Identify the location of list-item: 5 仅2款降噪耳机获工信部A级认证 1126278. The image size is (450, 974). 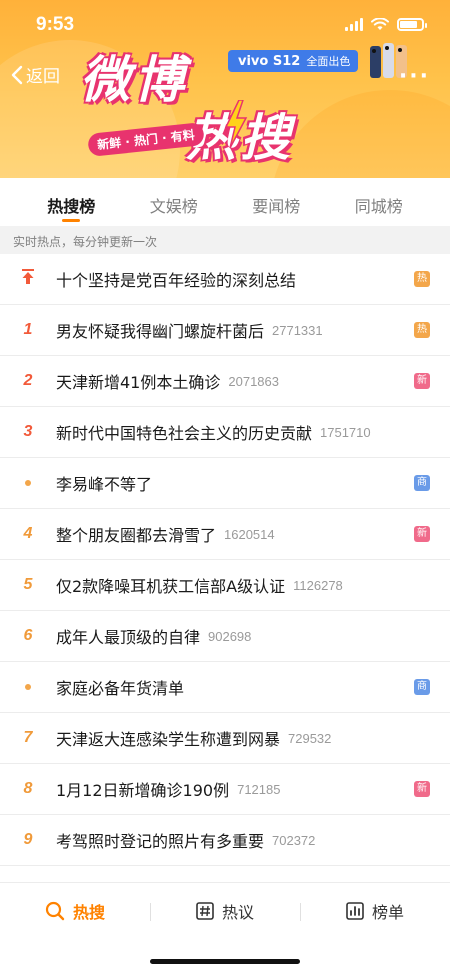
(225, 585).